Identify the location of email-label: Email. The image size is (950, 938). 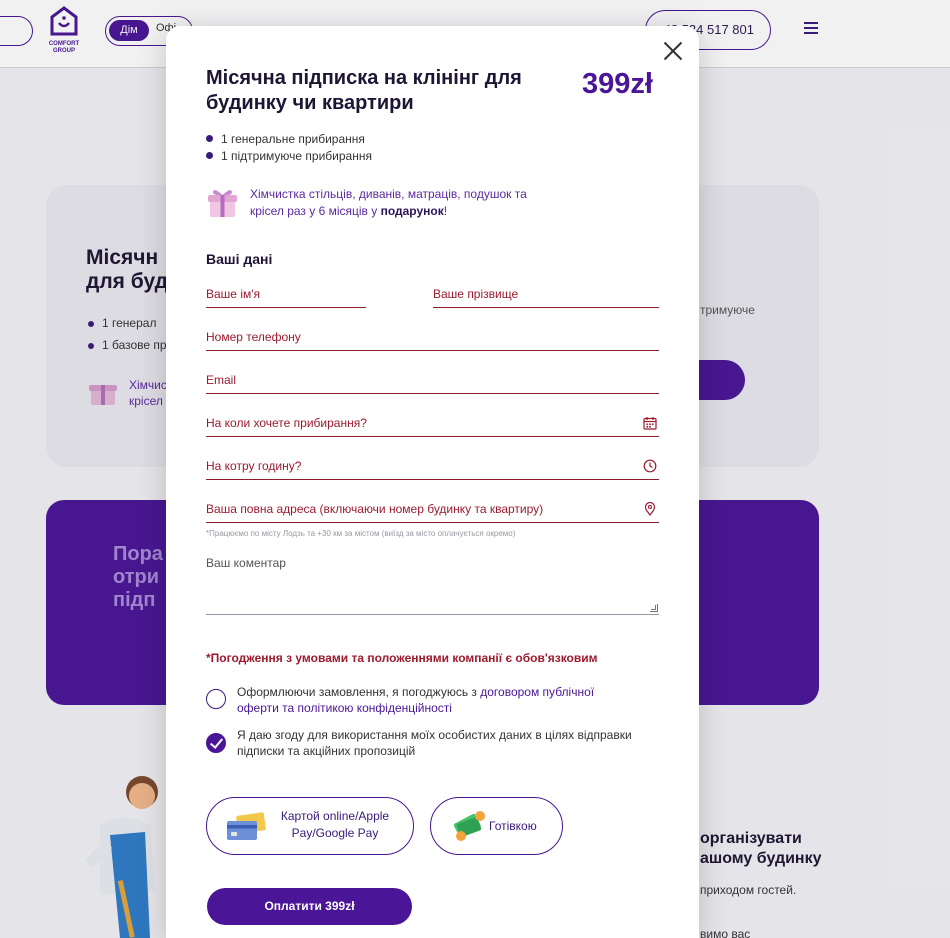
(221, 380).